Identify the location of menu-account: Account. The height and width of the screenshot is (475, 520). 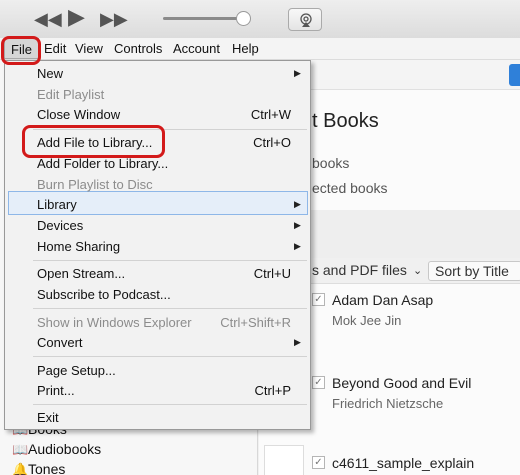
(196, 48).